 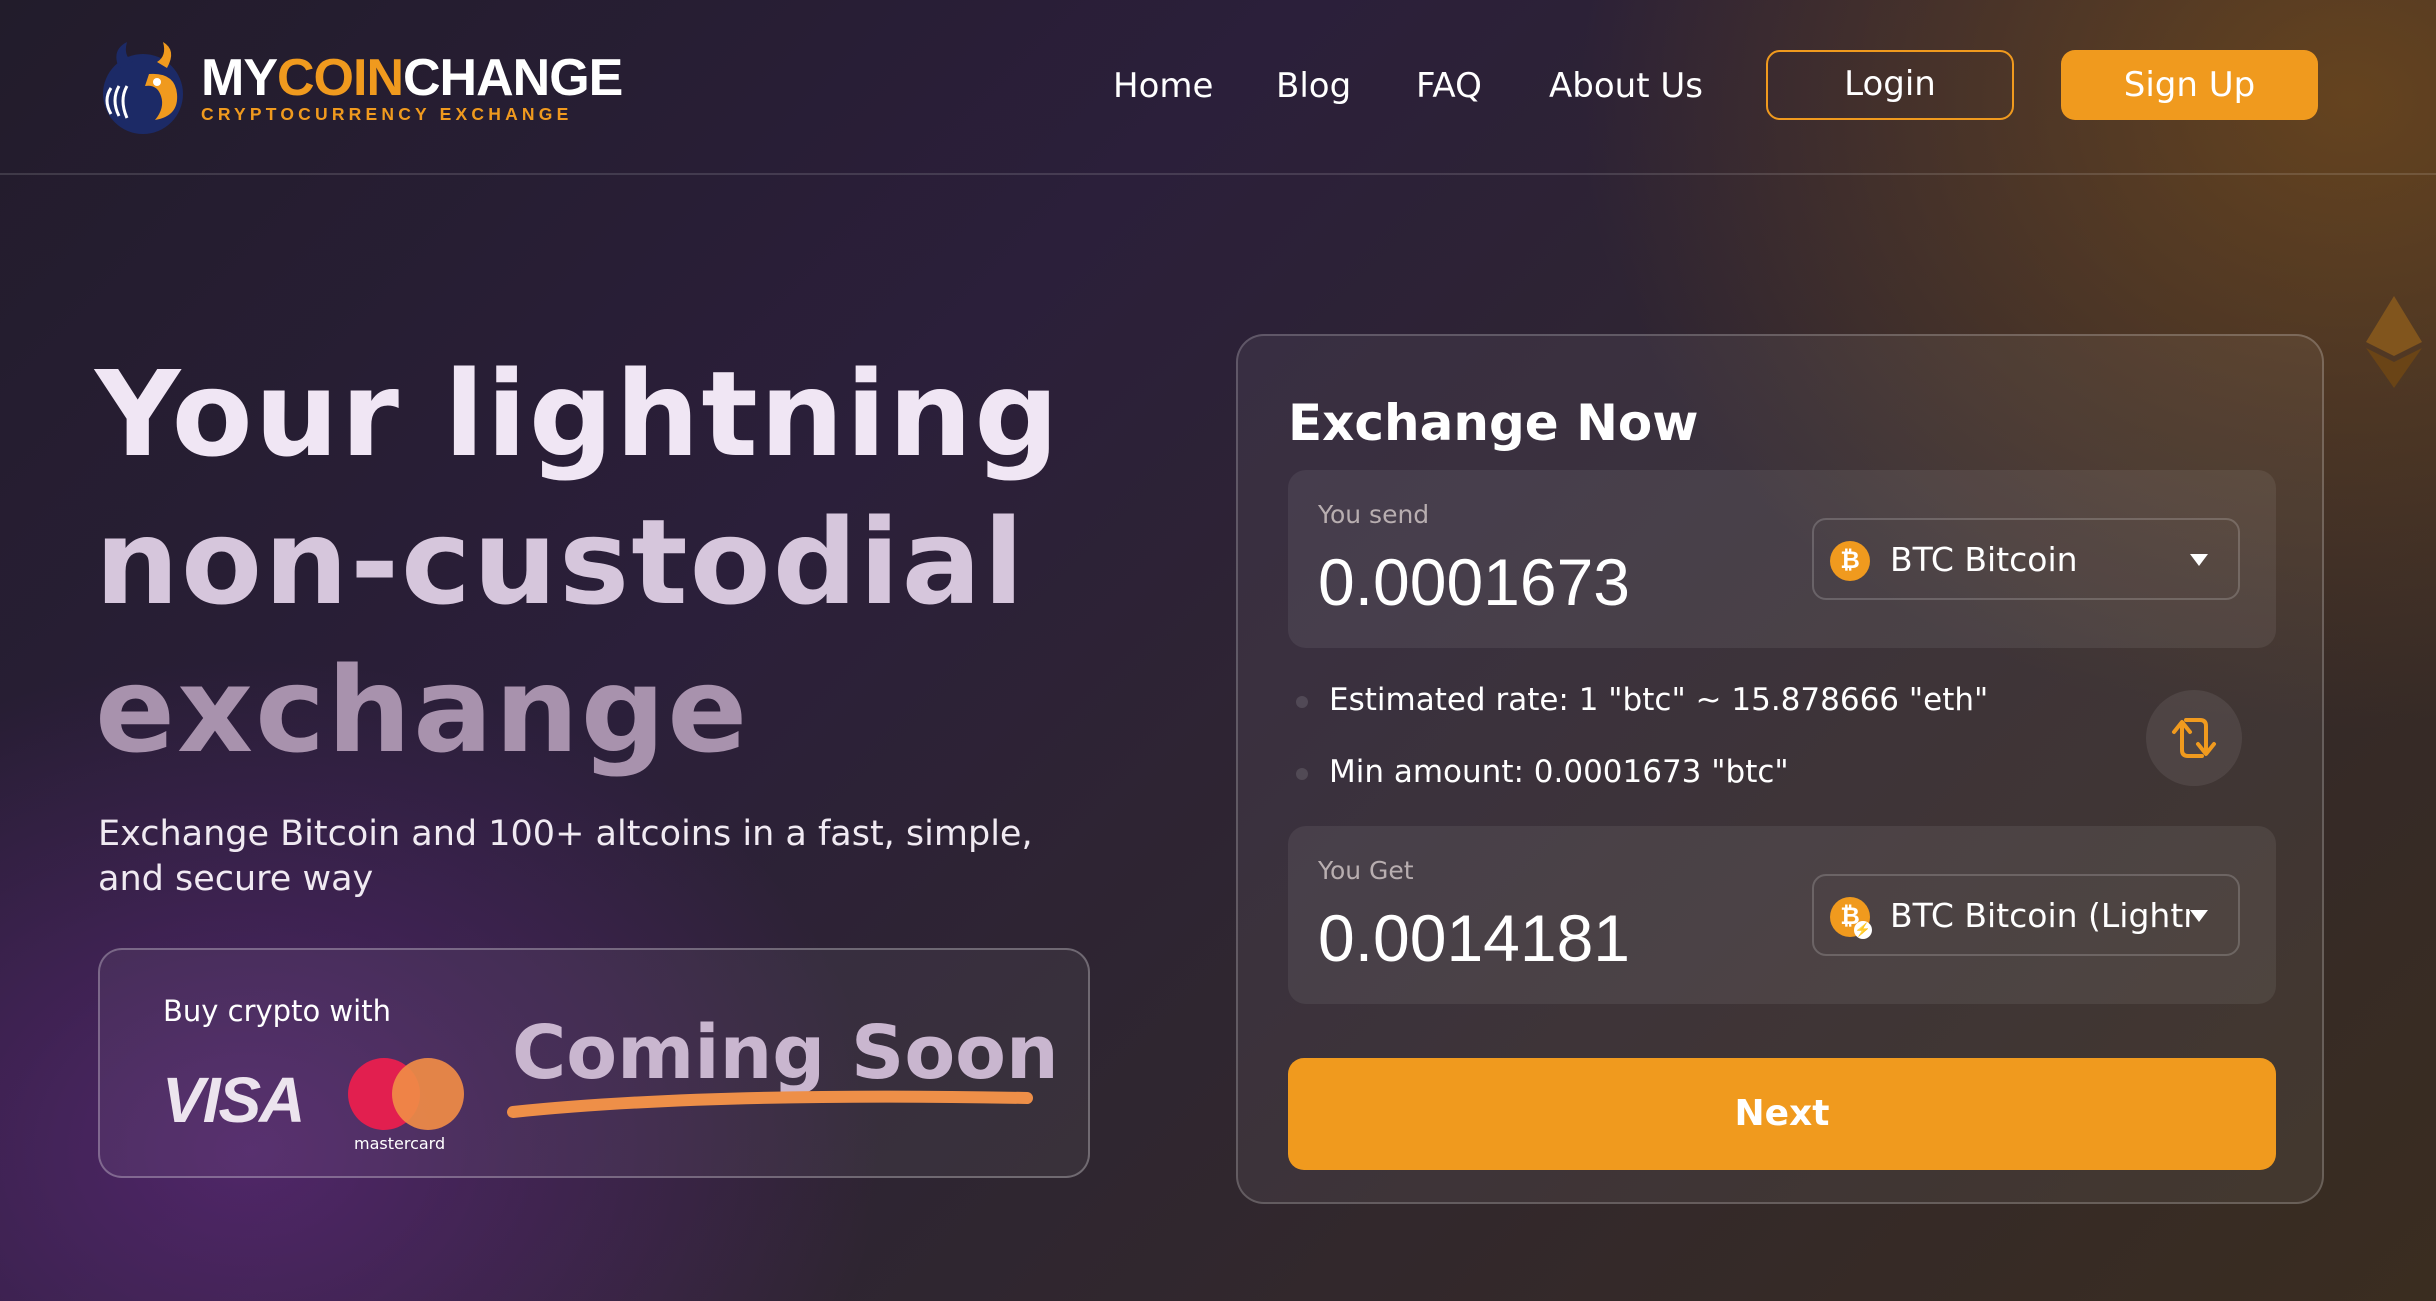 I want to click on nav-faq: FAQ, so click(x=1449, y=86).